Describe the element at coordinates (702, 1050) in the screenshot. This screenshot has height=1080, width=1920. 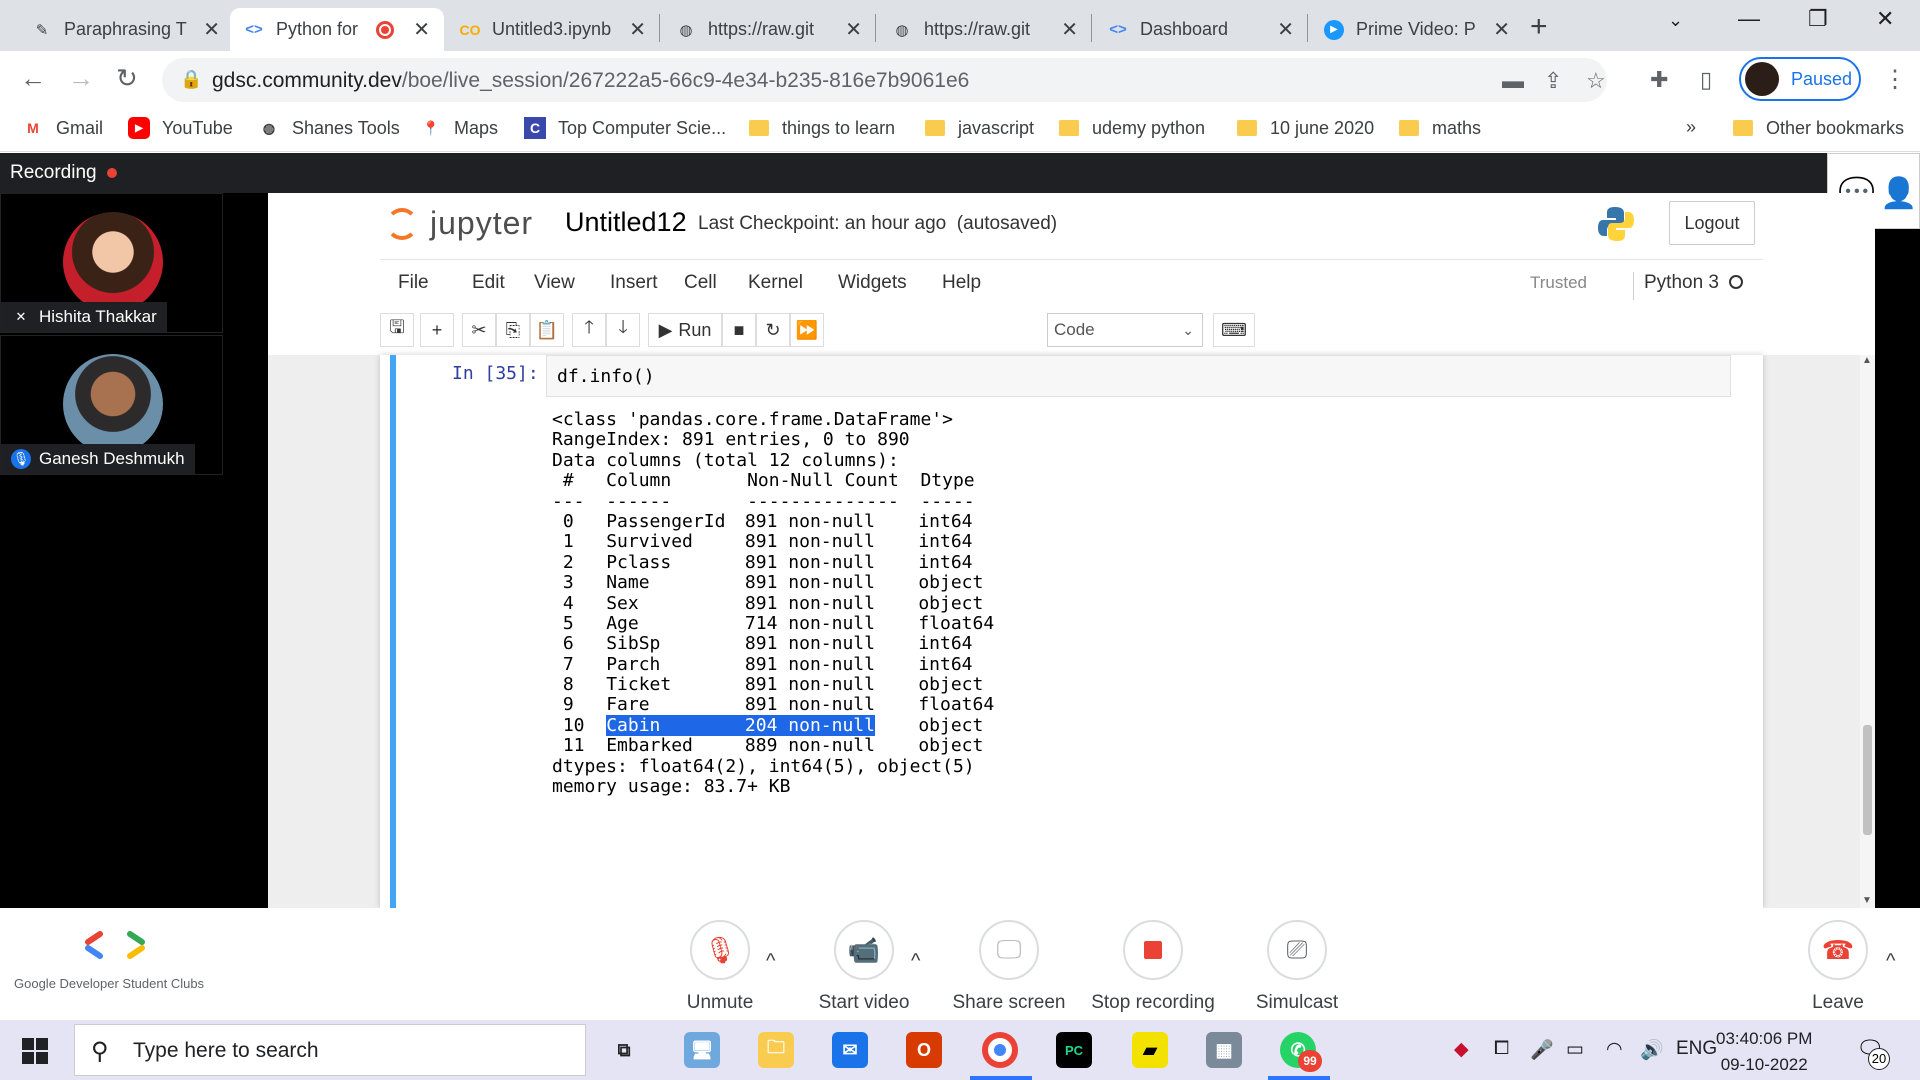
I see `computer-icon: 🖥` at that location.